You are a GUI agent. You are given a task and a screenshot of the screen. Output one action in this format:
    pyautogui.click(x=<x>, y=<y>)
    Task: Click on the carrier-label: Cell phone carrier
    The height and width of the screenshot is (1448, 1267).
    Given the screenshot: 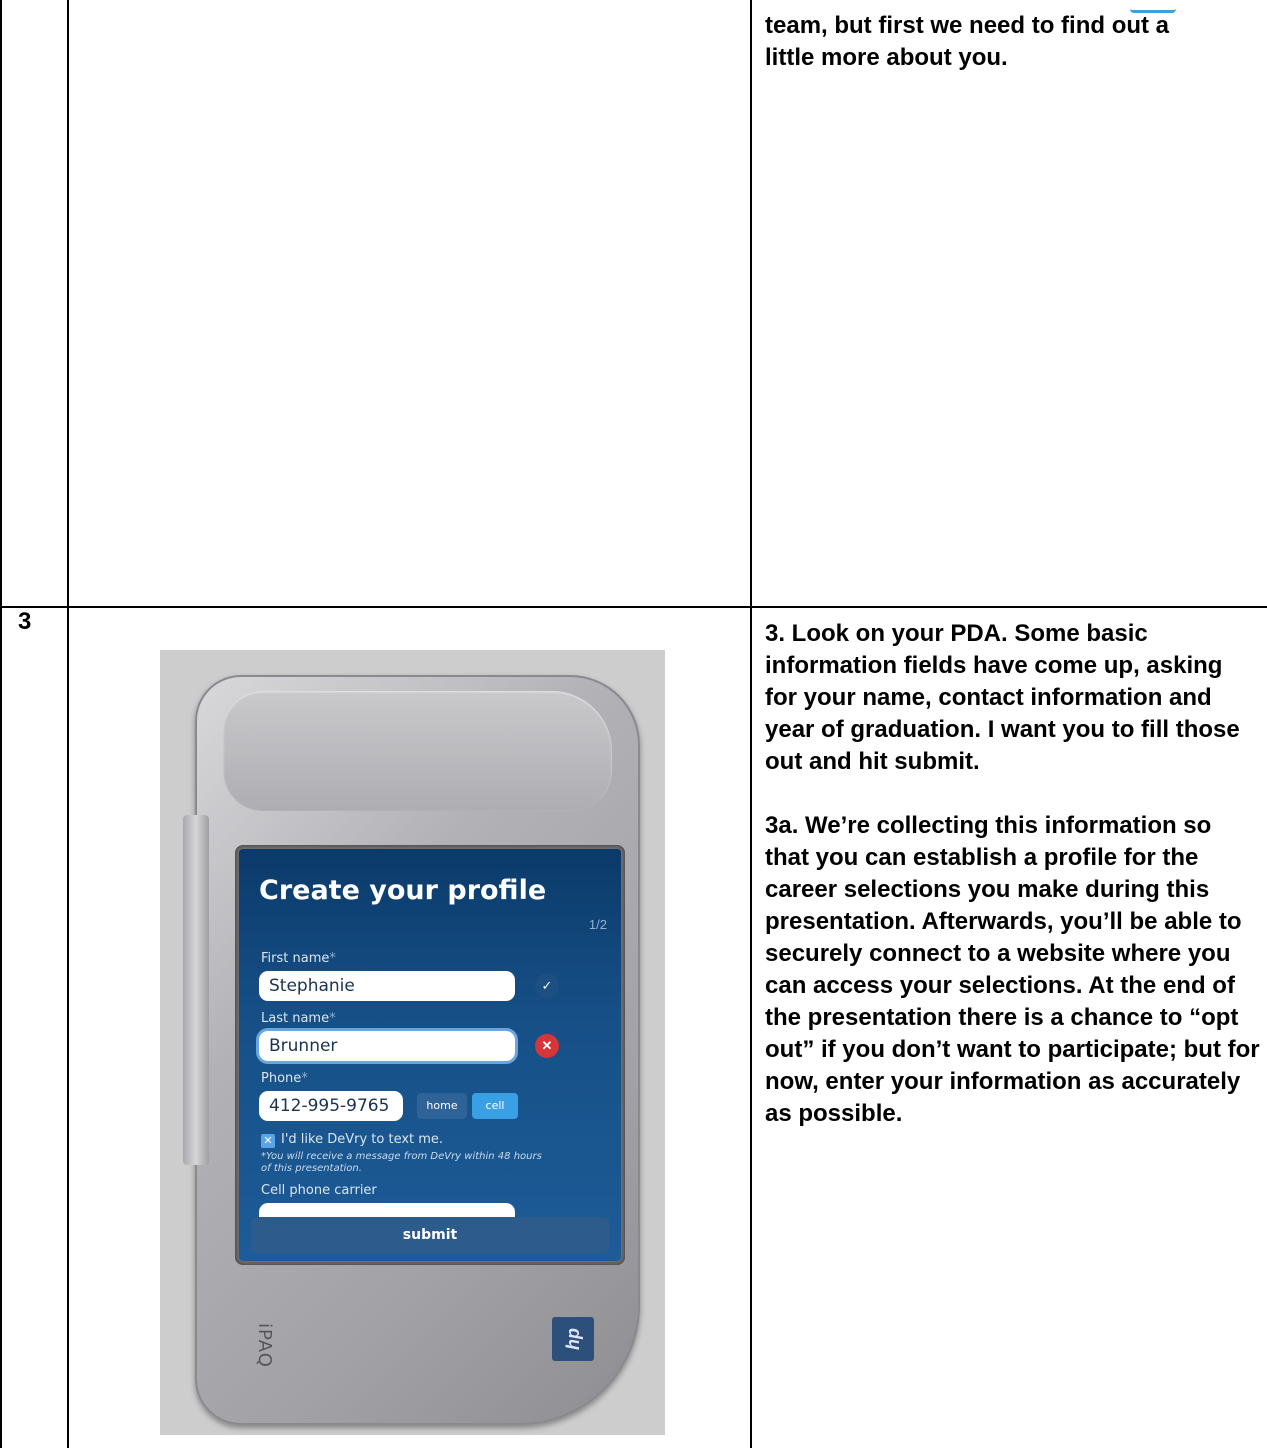 What is the action you would take?
    pyautogui.click(x=319, y=1190)
    